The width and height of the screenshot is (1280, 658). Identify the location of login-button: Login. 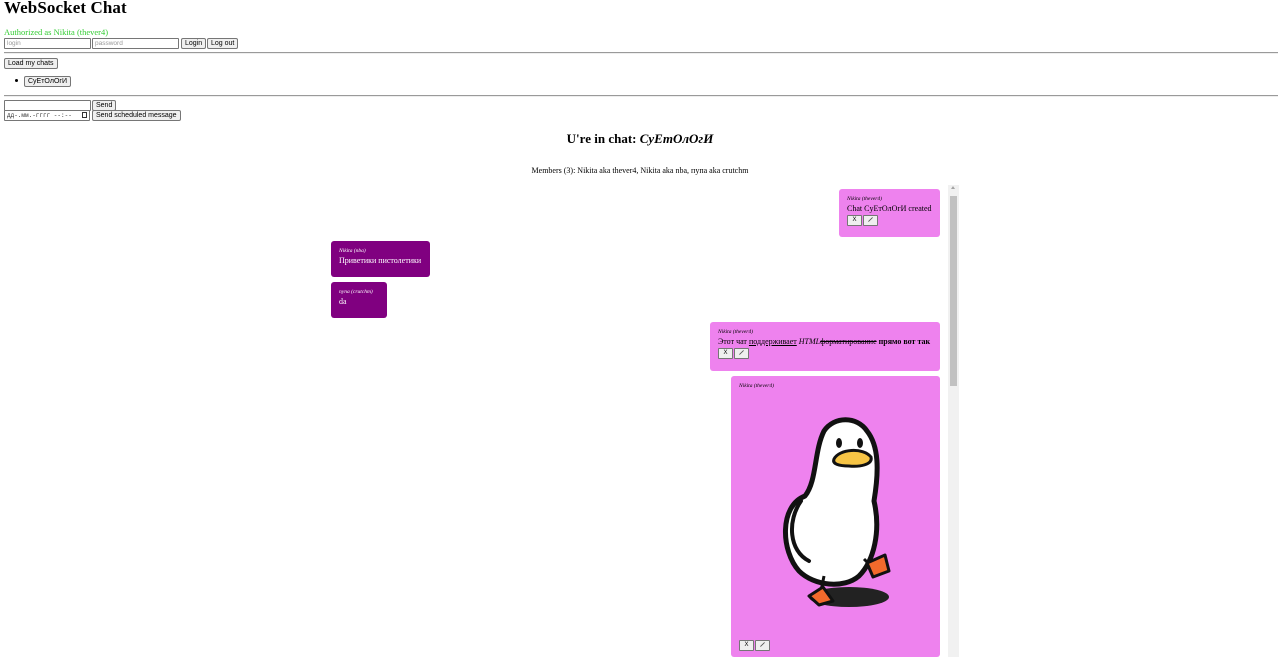
(194, 43).